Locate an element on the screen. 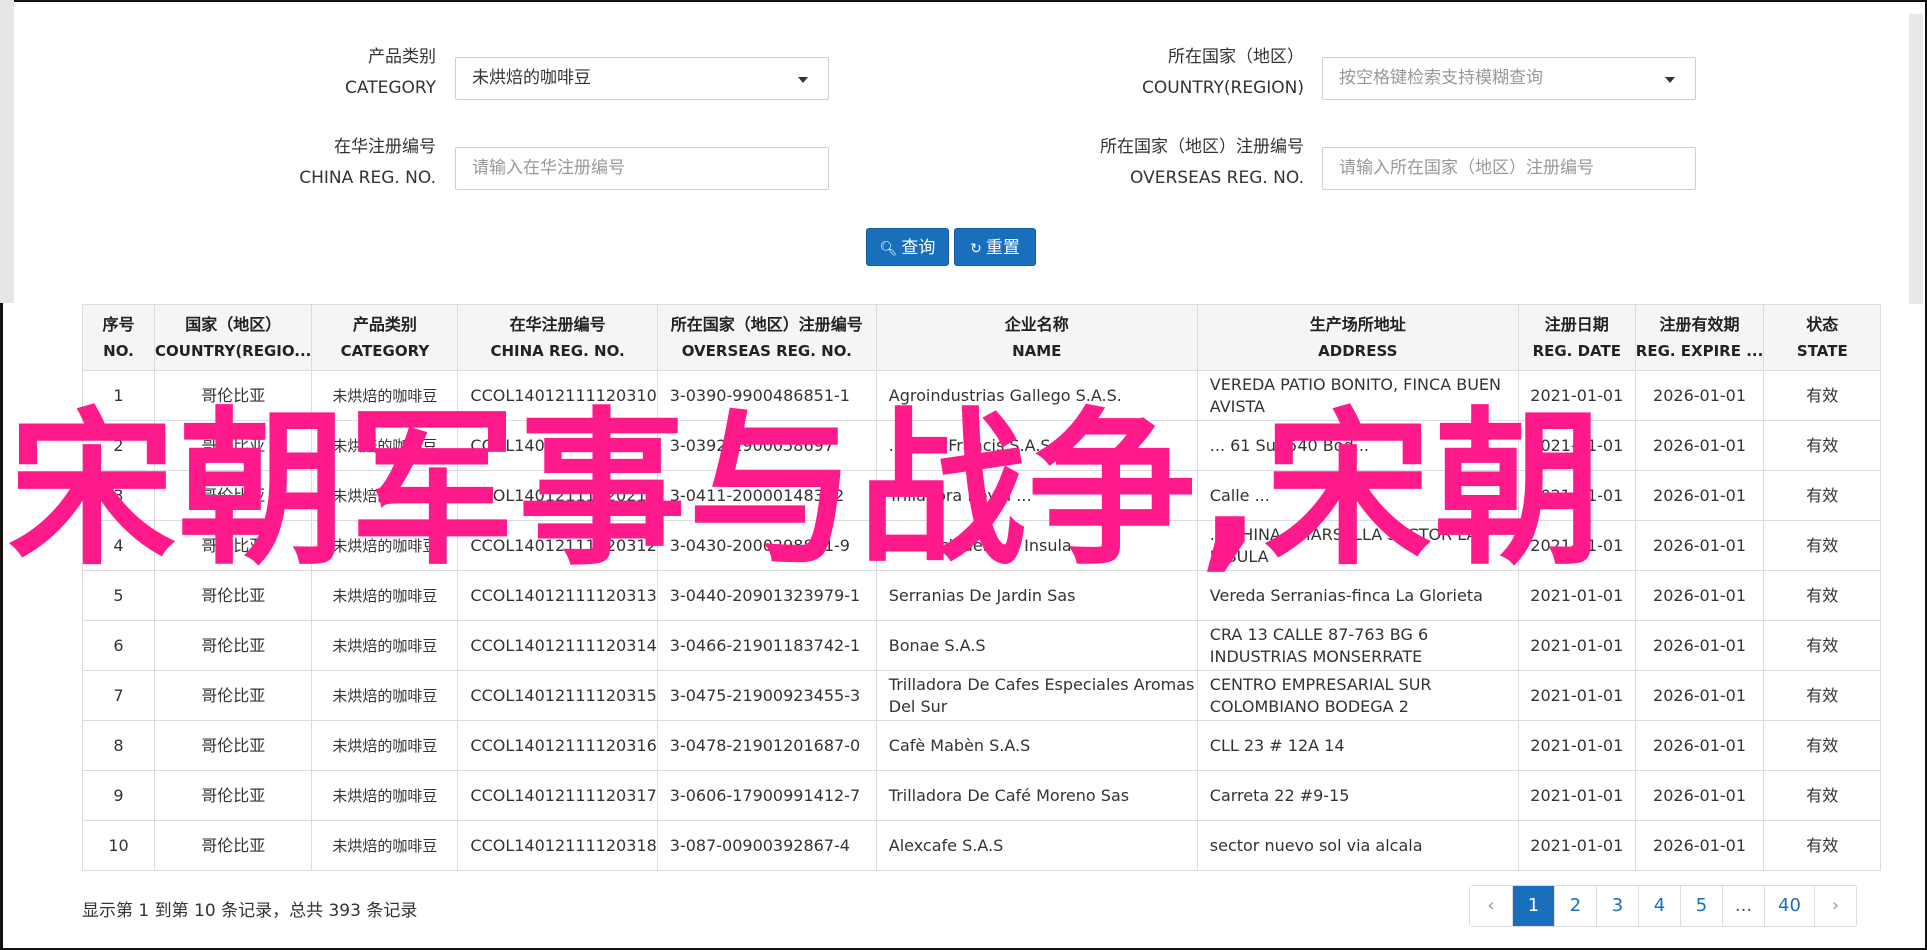 The width and height of the screenshot is (1927, 950). pagination-page-4: 4 is located at coordinates (1659, 906).